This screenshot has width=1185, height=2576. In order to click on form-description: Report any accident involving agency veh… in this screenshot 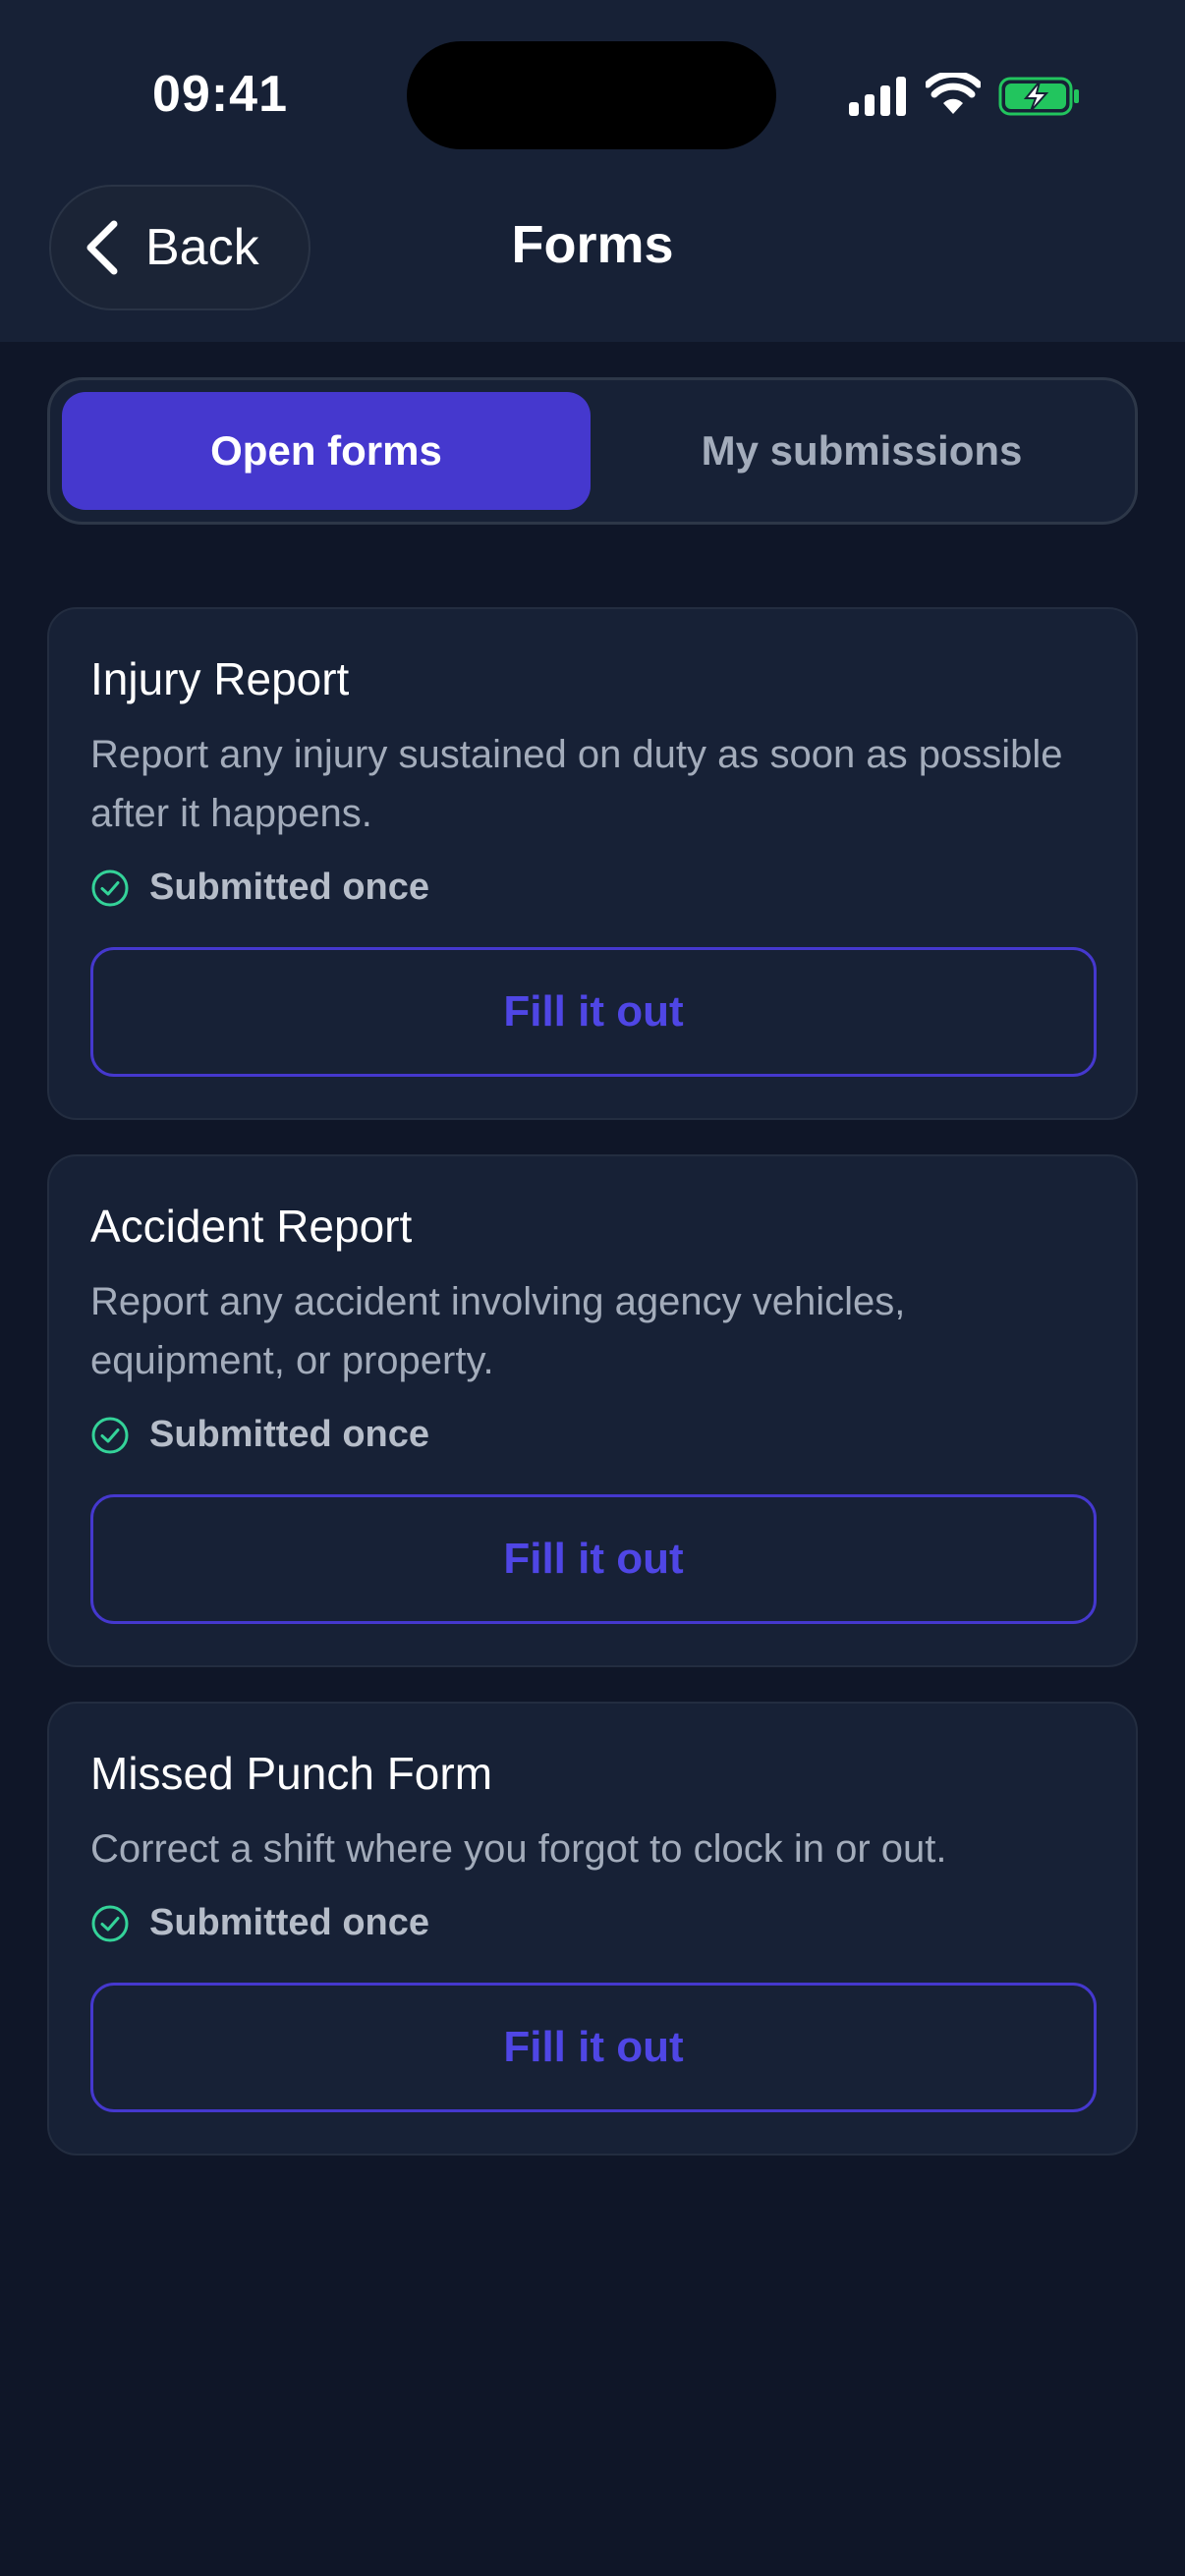, I will do `click(498, 1331)`.